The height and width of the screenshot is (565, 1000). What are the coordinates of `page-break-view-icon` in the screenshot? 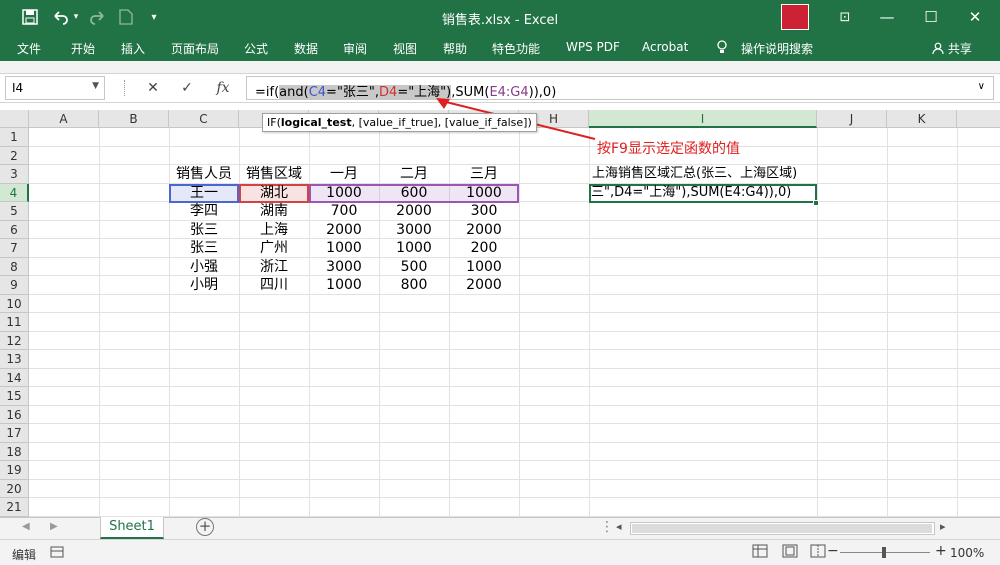 It's located at (818, 552).